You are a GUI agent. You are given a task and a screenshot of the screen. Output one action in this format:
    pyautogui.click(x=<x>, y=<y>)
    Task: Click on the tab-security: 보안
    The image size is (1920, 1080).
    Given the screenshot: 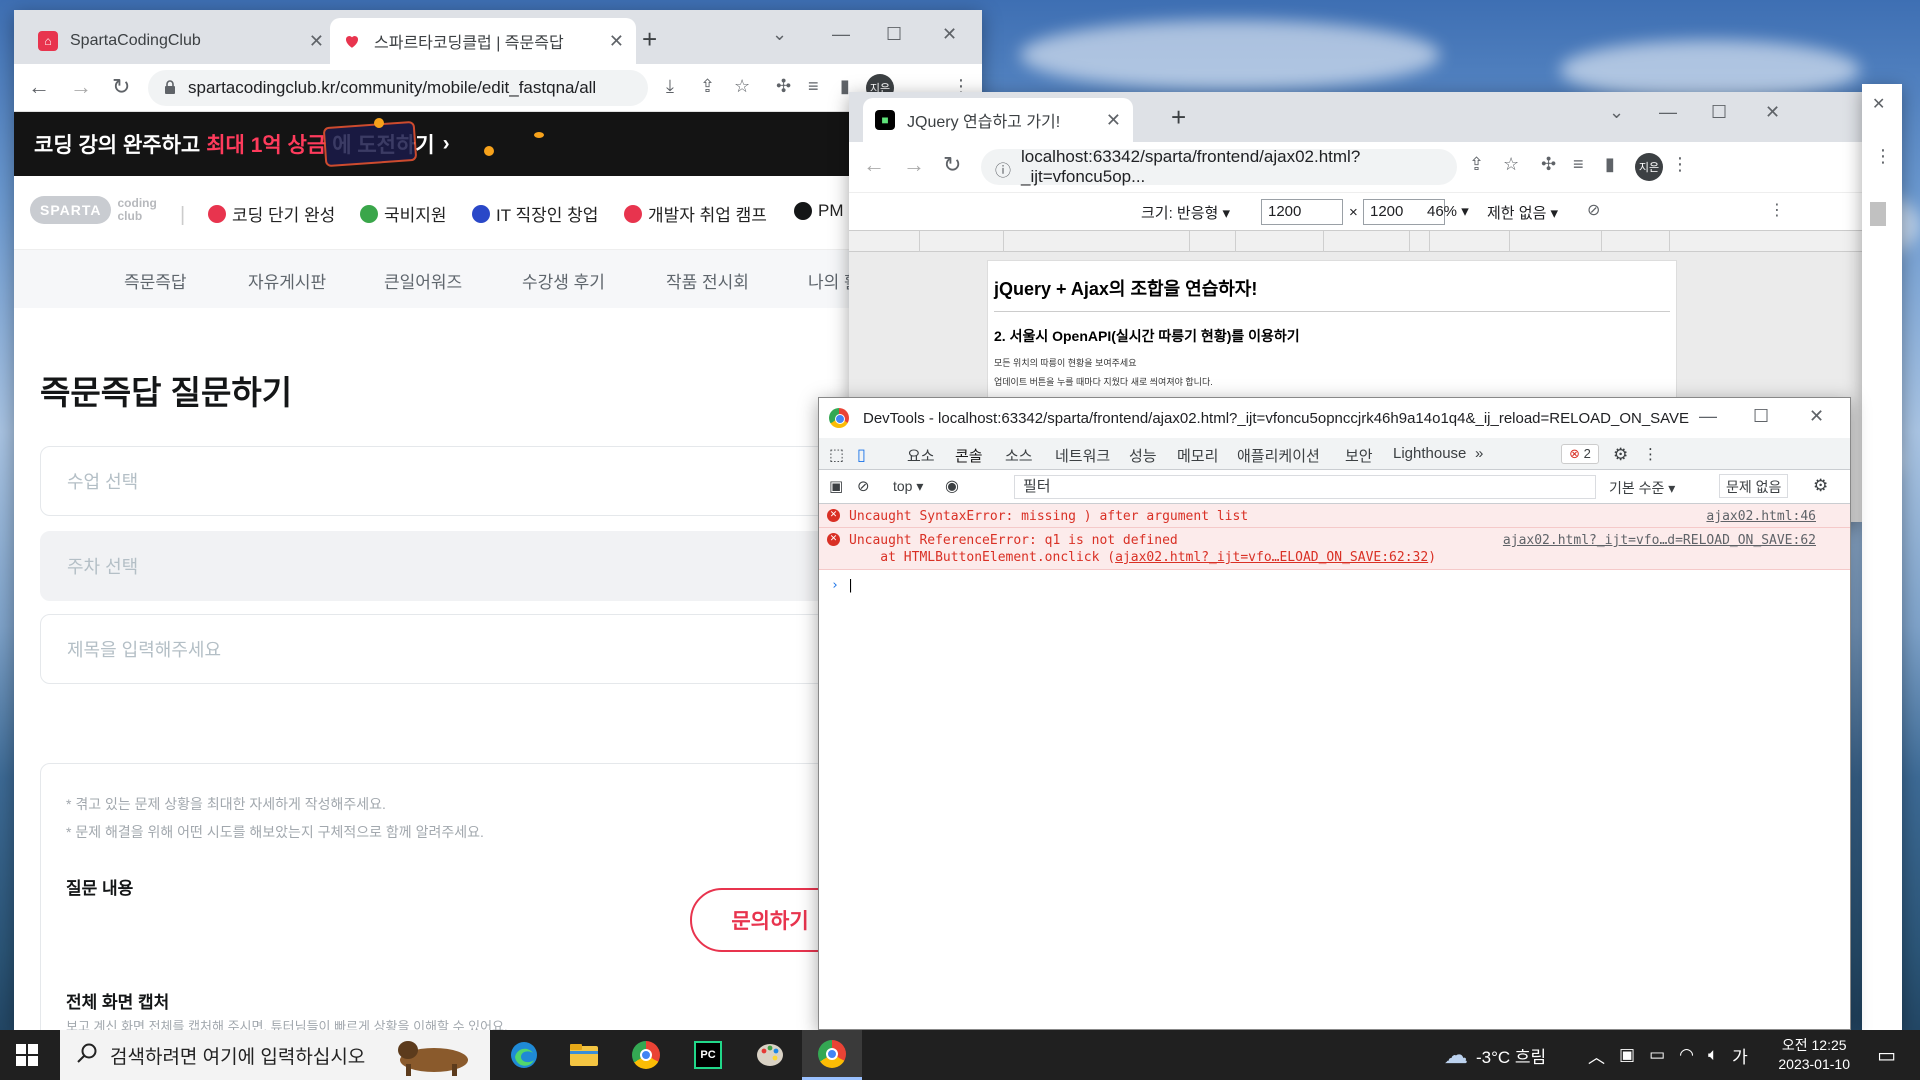 What is the action you would take?
    pyautogui.click(x=1359, y=455)
    